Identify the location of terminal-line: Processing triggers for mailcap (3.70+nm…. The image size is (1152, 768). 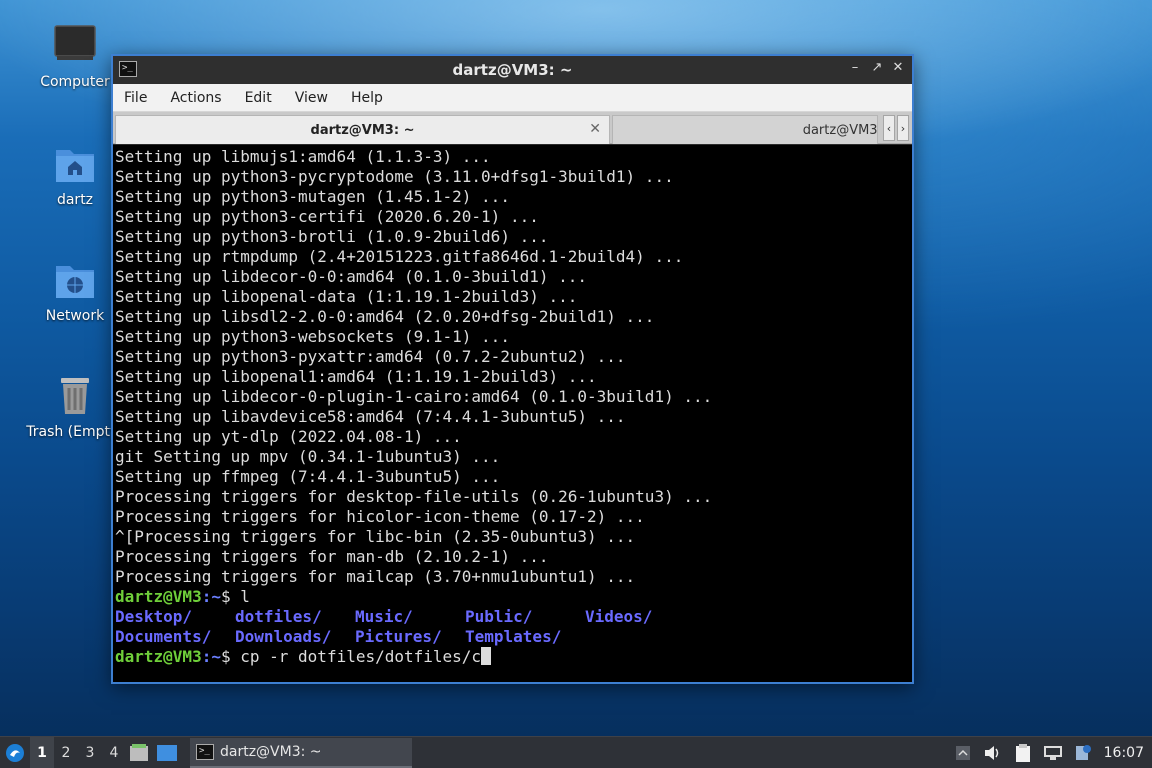
(375, 576).